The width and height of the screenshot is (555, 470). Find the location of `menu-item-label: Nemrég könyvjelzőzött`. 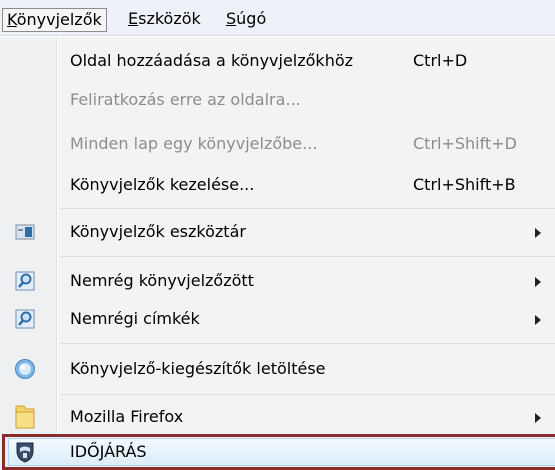

menu-item-label: Nemrég könyvjelzőzött is located at coordinates (162, 280).